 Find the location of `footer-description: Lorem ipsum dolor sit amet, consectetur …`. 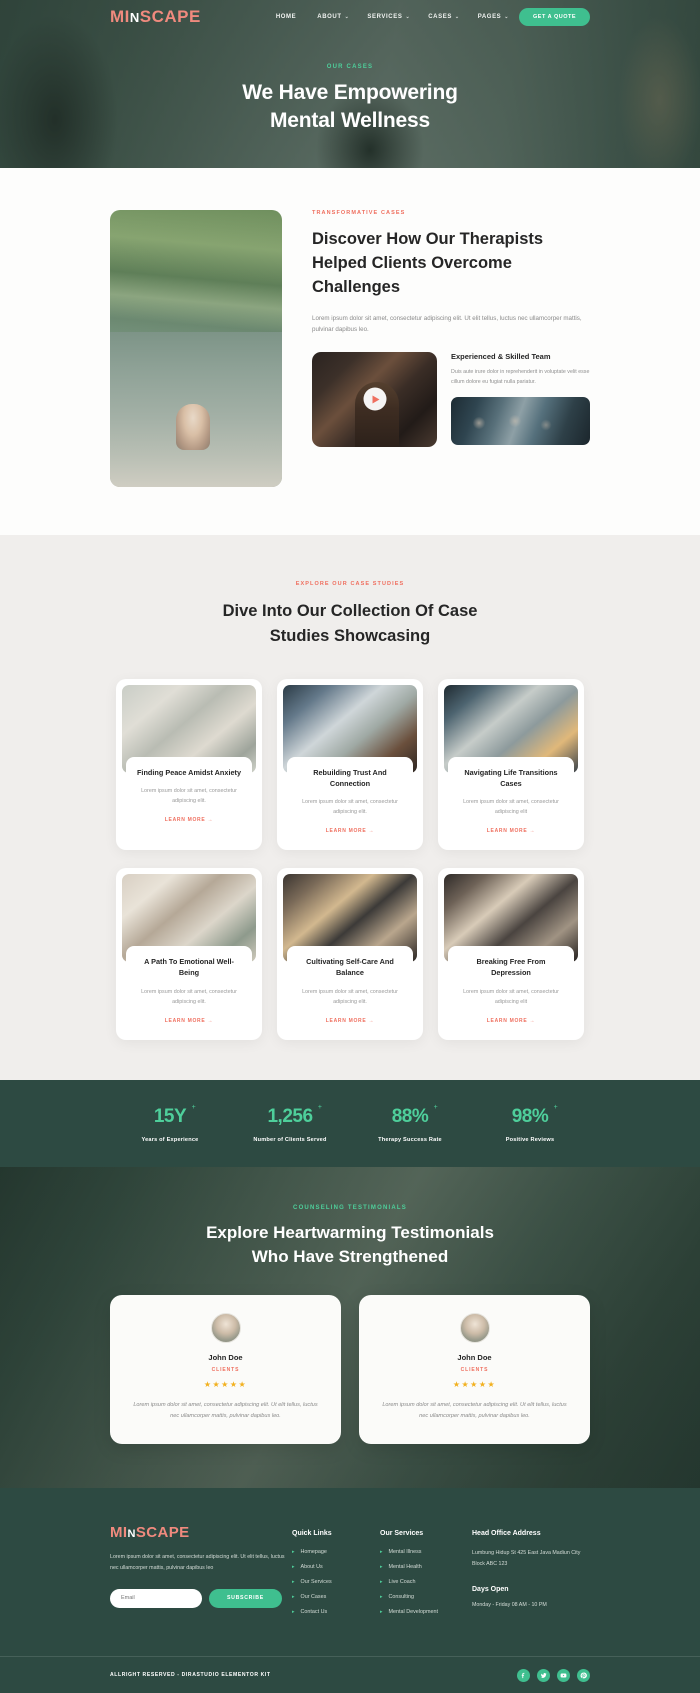

footer-description: Lorem ipsum dolor sit amet, consectetur … is located at coordinates (197, 1562).